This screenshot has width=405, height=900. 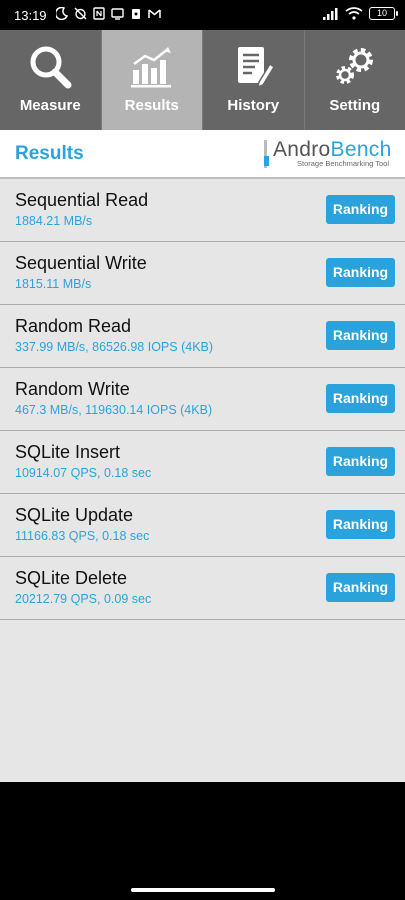 I want to click on result-name: SQLite Insert, so click(x=68, y=452).